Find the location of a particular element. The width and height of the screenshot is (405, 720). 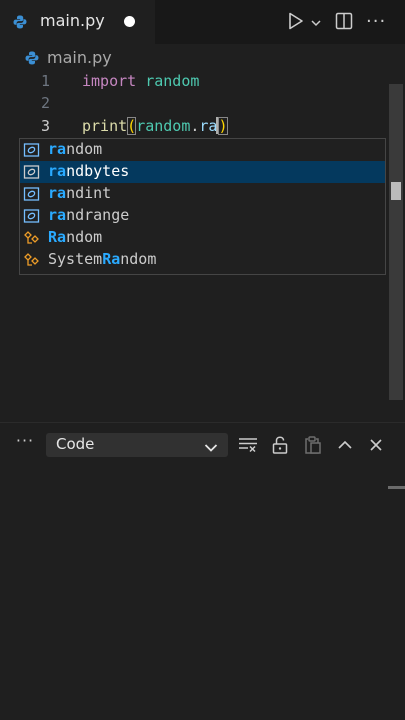

suggestion-item: Random is located at coordinates (202, 238).